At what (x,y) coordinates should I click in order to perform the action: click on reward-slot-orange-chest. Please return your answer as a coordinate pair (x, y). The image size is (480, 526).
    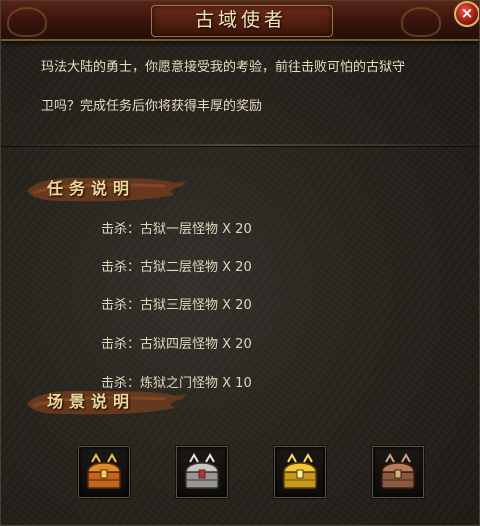
    Looking at the image, I should click on (104, 472).